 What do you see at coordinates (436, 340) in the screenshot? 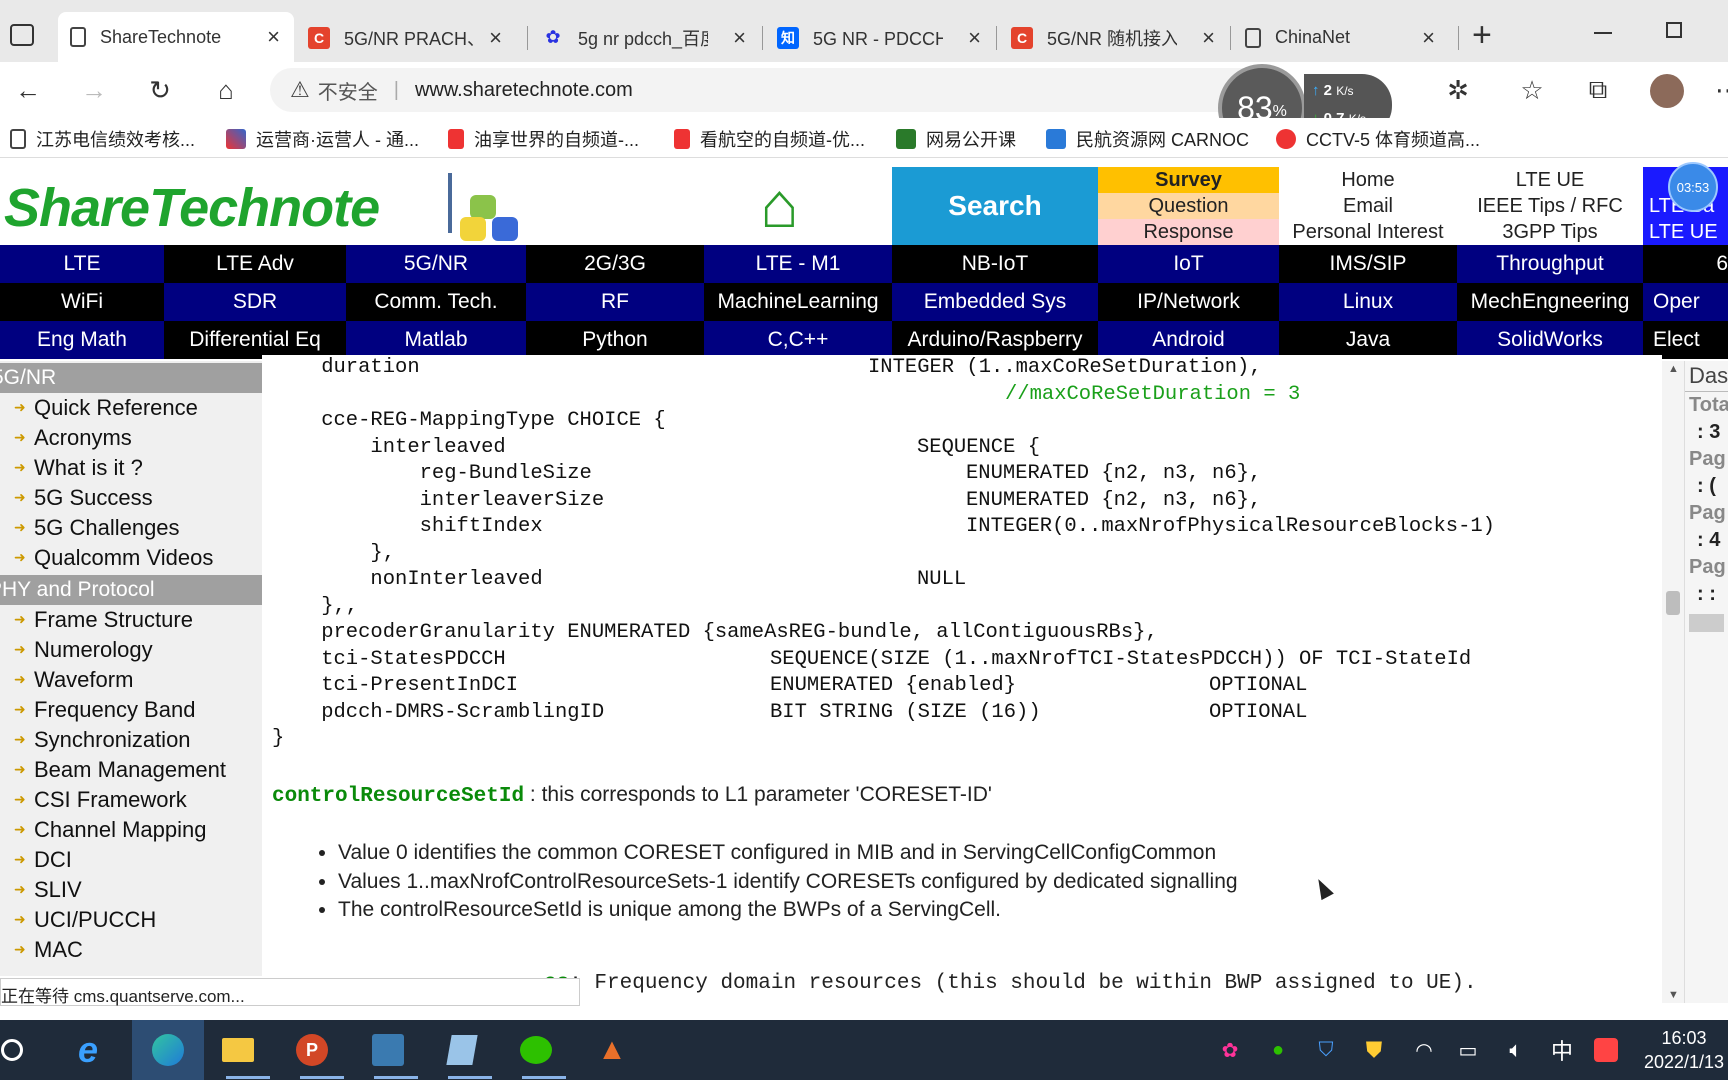
I see `nav-matlab: Matlab` at bounding box center [436, 340].